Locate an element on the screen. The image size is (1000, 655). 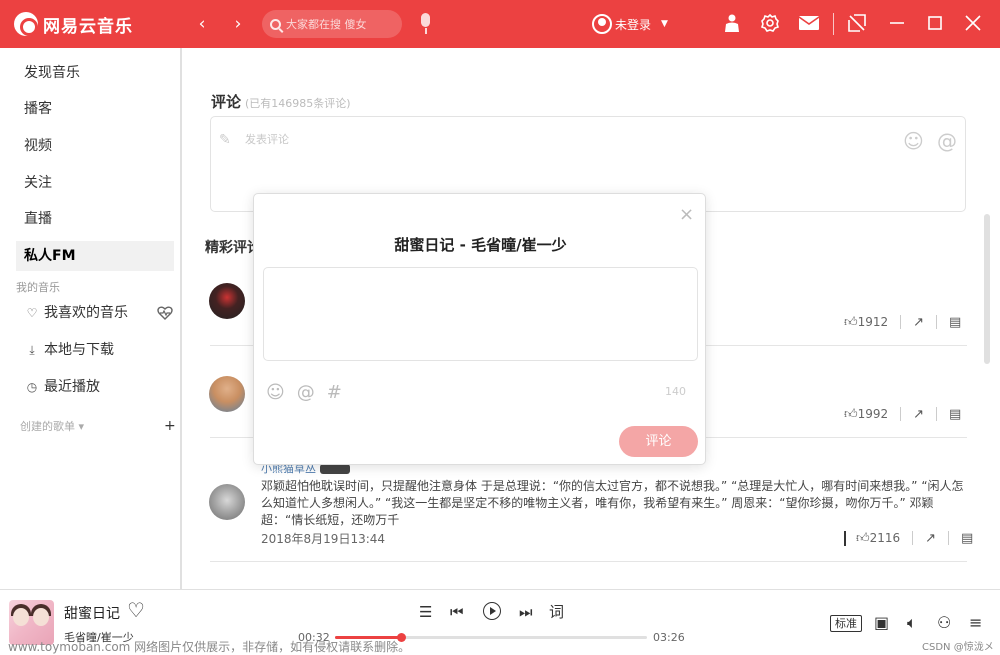
sidebar-item-recent: ◷ 最近播放 is located at coordinates (62, 387).